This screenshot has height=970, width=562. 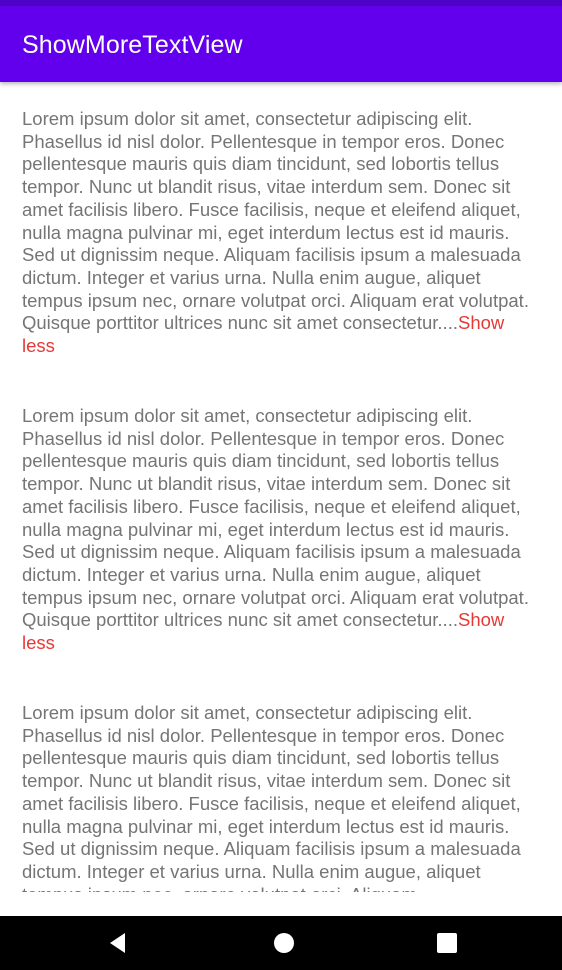 I want to click on recents-square-icon, so click(x=447, y=943).